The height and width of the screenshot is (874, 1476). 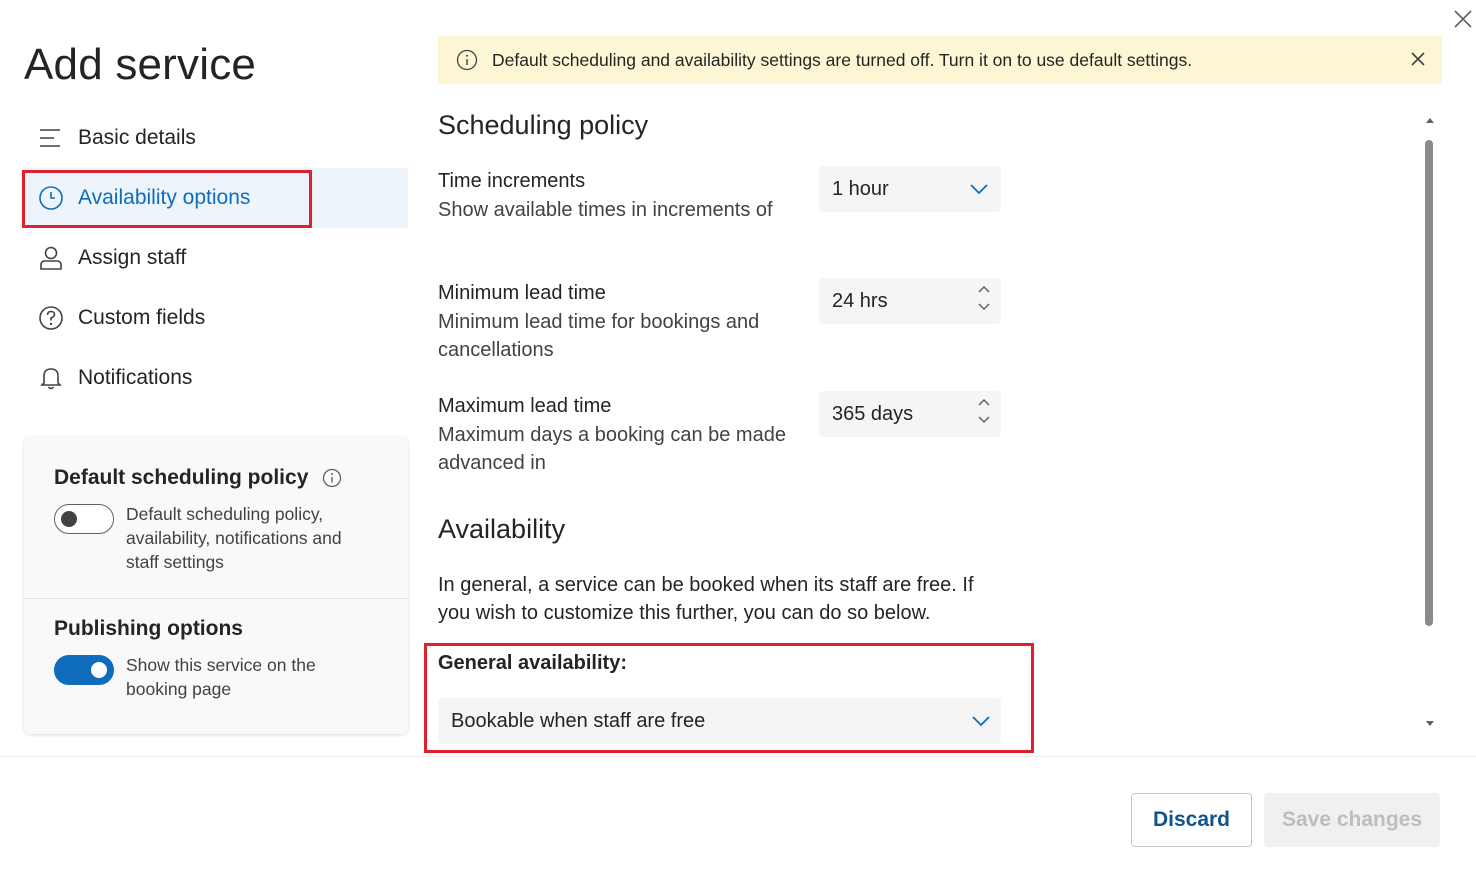 I want to click on default-policy-heading: Default scheduling policy, so click(x=231, y=478).